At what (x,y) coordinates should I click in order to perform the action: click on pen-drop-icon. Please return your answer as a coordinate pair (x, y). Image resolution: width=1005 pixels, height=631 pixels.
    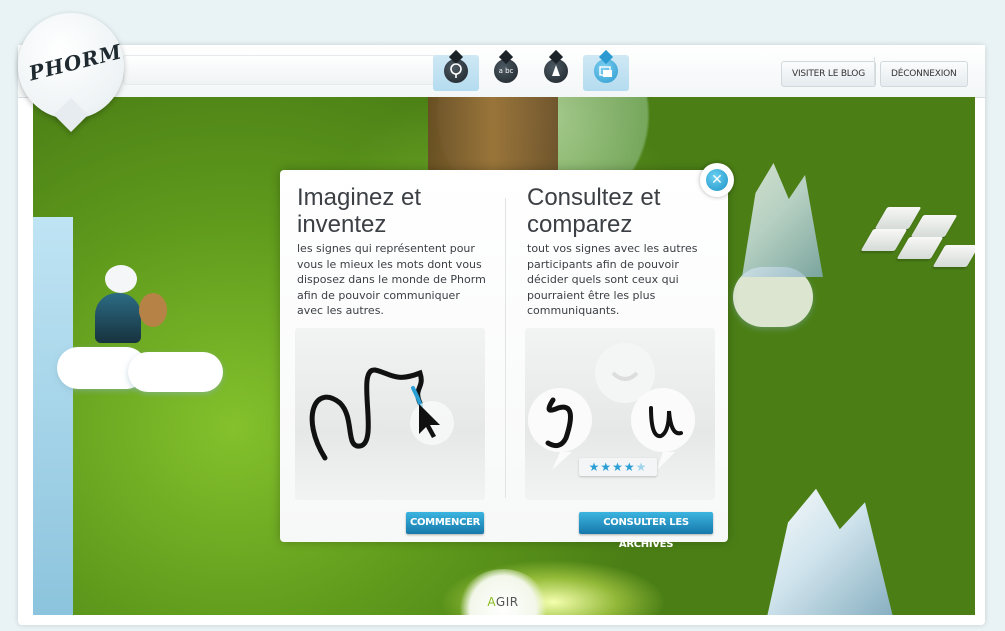
    Looking at the image, I should click on (556, 71).